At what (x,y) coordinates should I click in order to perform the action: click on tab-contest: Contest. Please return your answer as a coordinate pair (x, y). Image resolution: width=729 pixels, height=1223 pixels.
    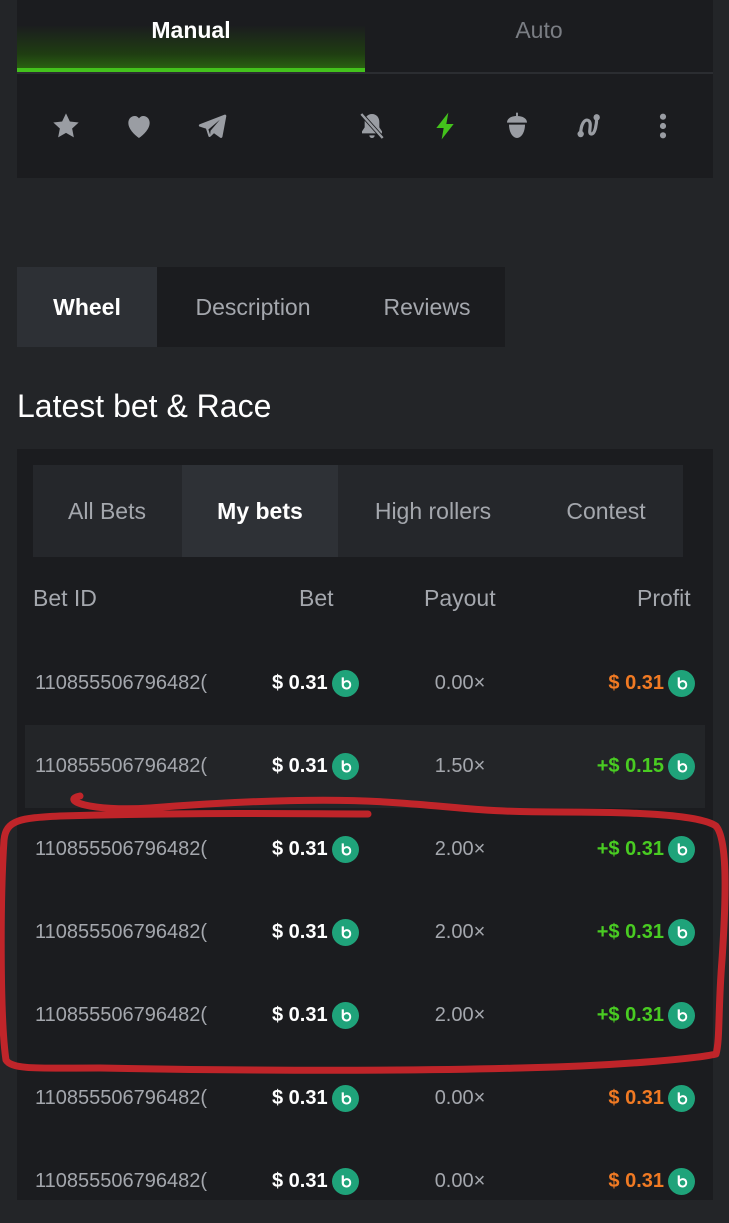
    Looking at the image, I should click on (606, 511).